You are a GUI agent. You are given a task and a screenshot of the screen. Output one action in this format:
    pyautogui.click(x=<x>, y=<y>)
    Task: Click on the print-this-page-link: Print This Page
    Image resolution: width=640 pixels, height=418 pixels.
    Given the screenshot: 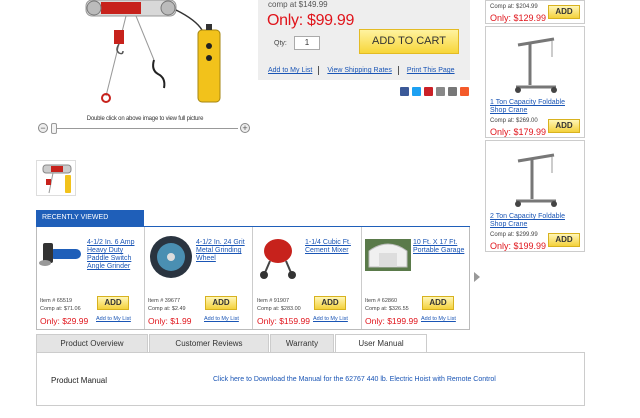 What is the action you would take?
    pyautogui.click(x=431, y=70)
    